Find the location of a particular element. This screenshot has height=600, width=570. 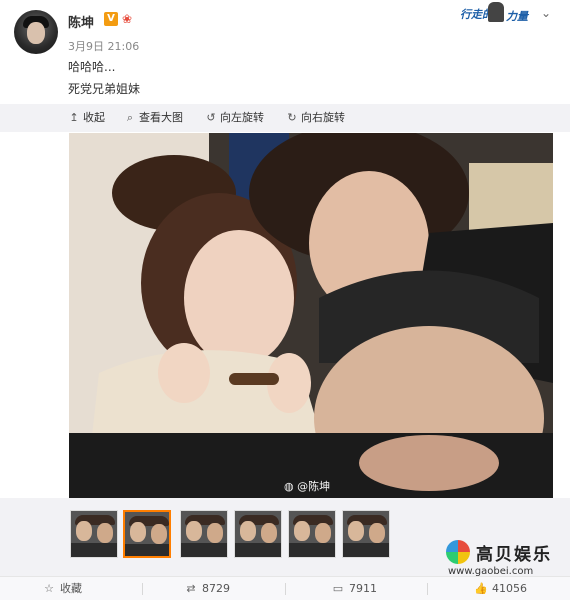

author-name: 陈坤 is located at coordinates (81, 21).